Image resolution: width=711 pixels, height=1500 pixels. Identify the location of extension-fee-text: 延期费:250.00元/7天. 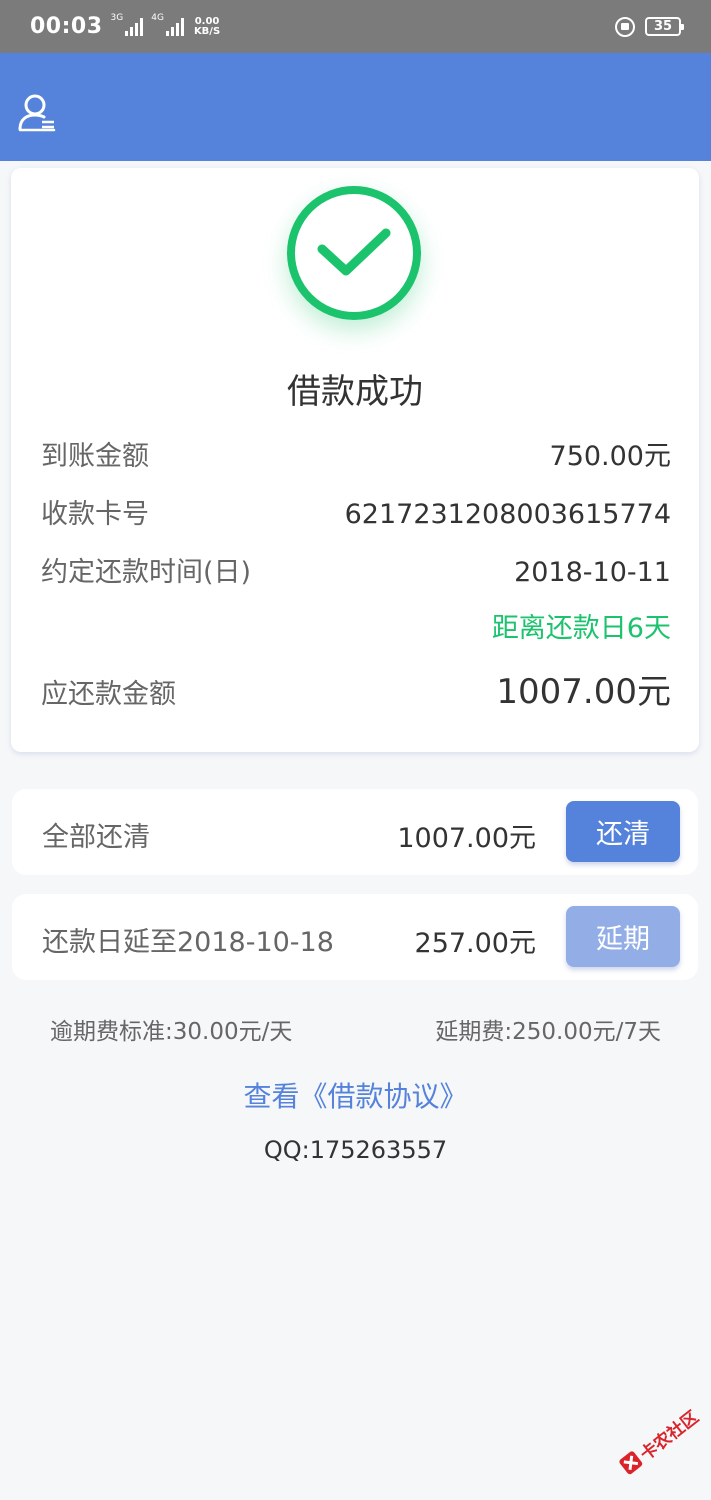
(548, 1032).